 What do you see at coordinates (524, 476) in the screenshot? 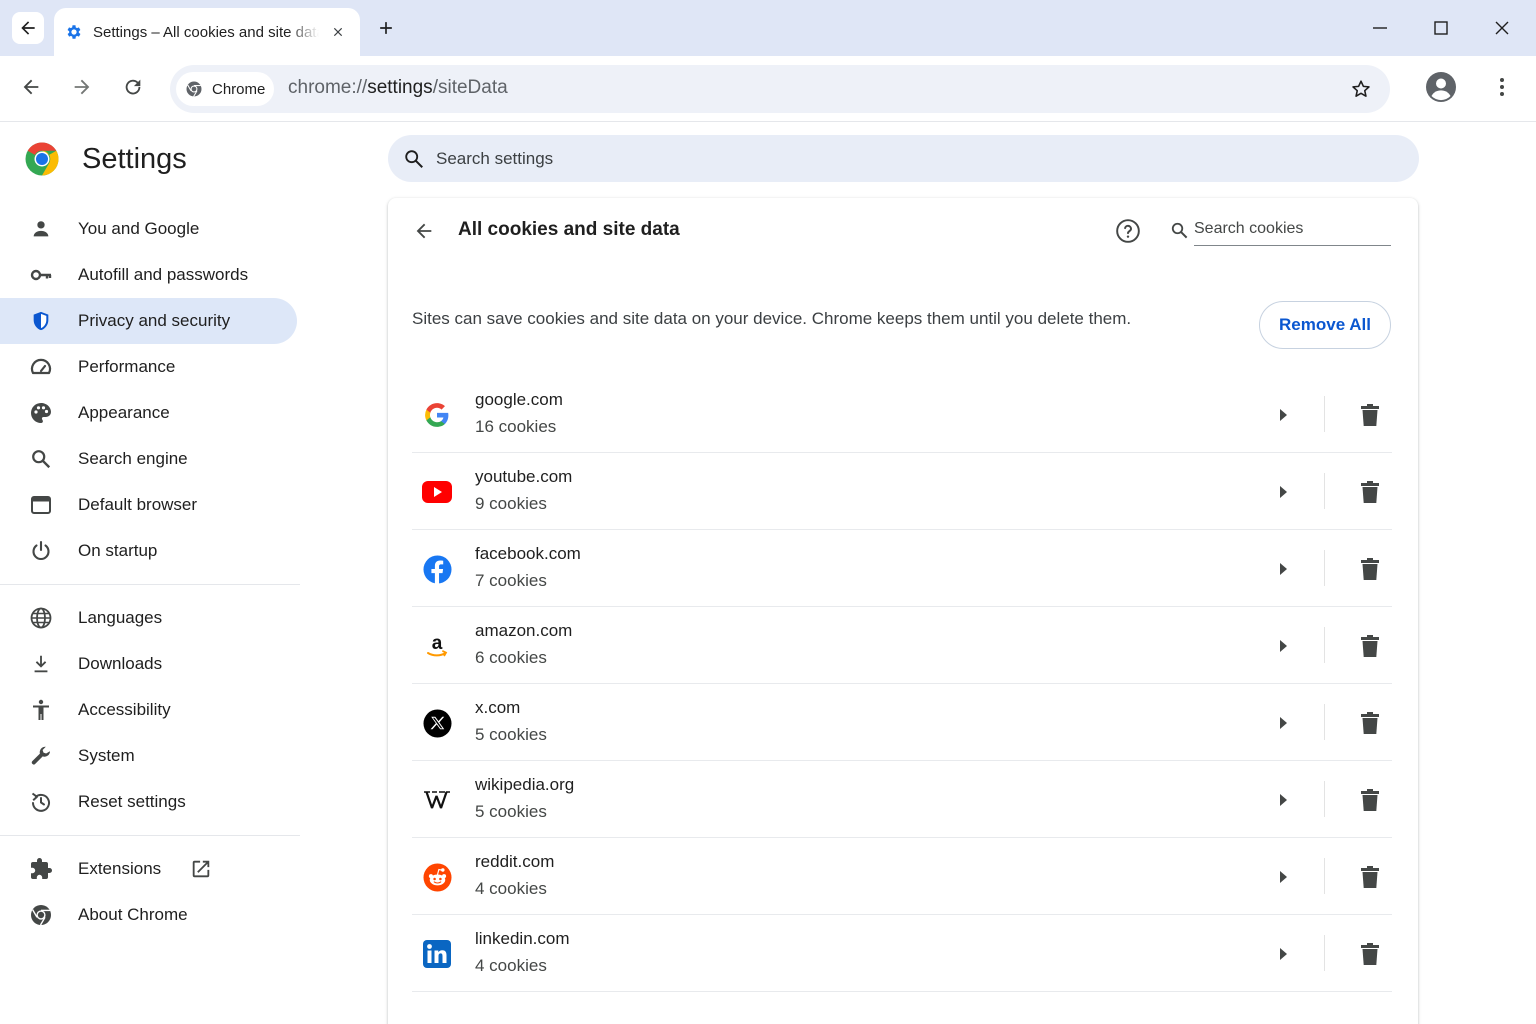
I see `site-domain: youtube.com` at bounding box center [524, 476].